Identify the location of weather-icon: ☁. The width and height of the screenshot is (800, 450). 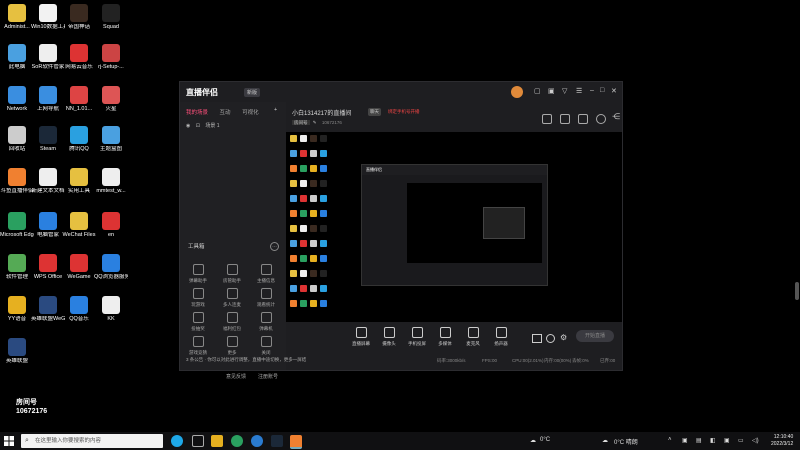
(533, 440).